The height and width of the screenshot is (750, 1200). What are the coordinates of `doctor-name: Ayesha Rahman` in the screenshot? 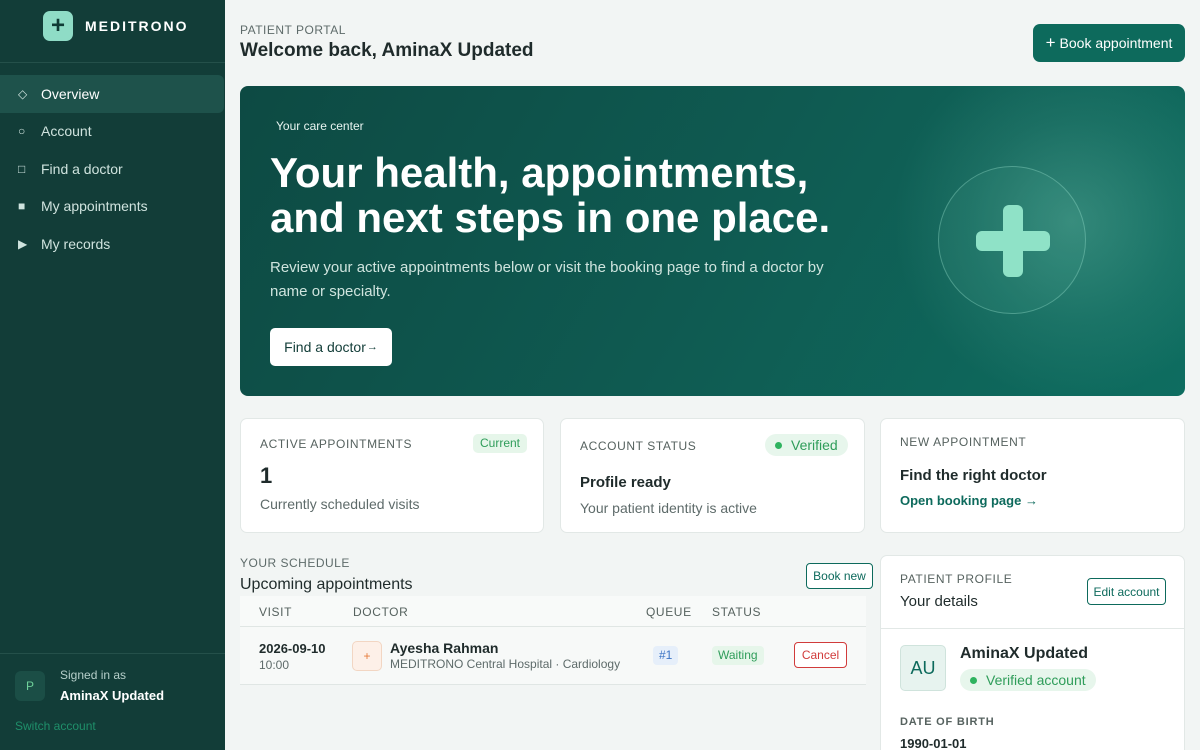 It's located at (444, 648).